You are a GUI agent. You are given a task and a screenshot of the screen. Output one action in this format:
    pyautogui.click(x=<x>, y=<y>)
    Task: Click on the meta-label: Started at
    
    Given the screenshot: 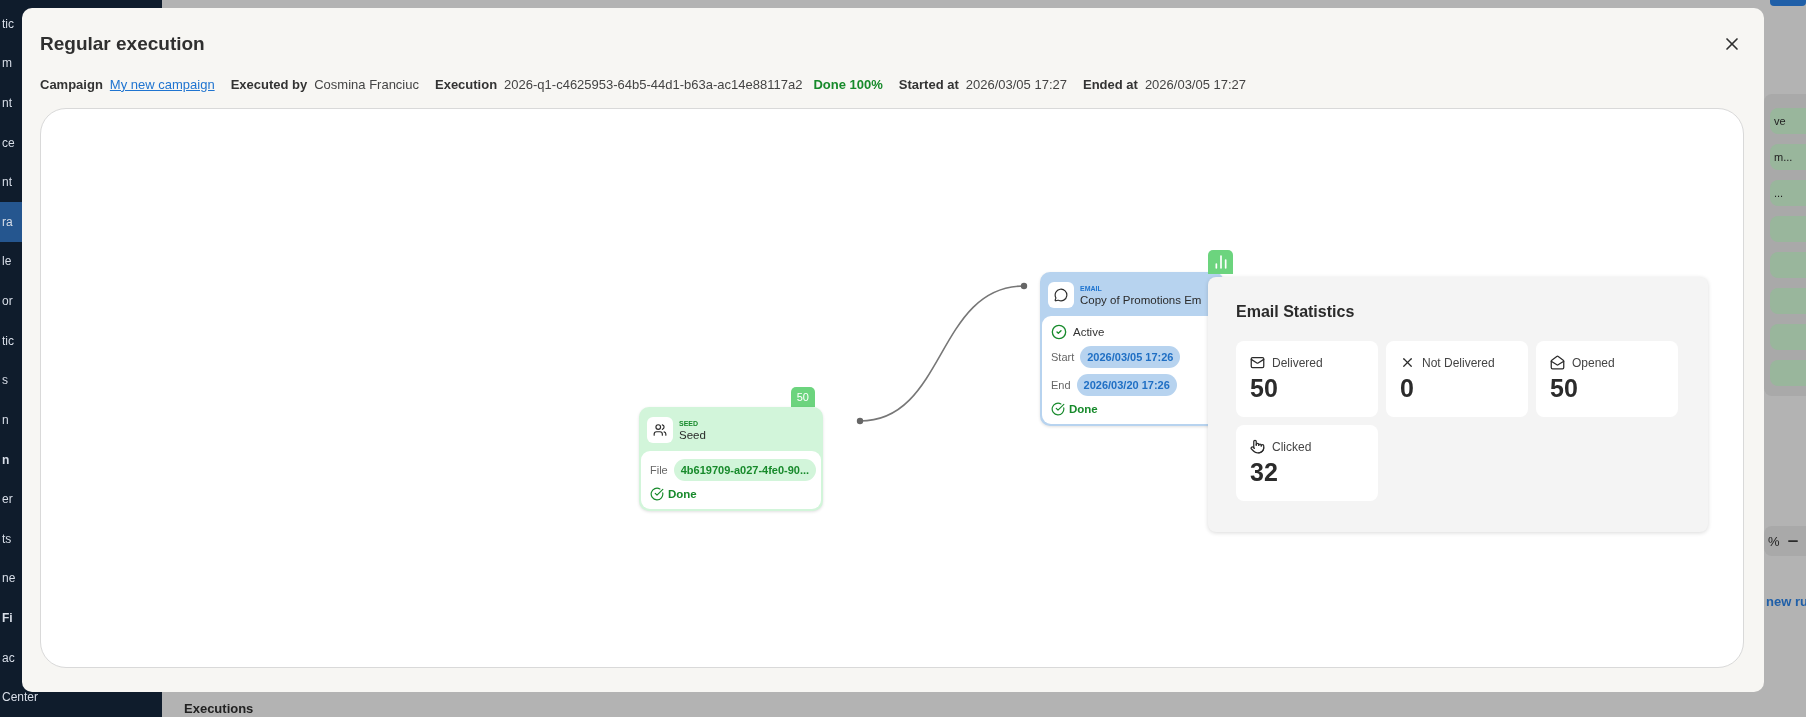 What is the action you would take?
    pyautogui.click(x=928, y=84)
    